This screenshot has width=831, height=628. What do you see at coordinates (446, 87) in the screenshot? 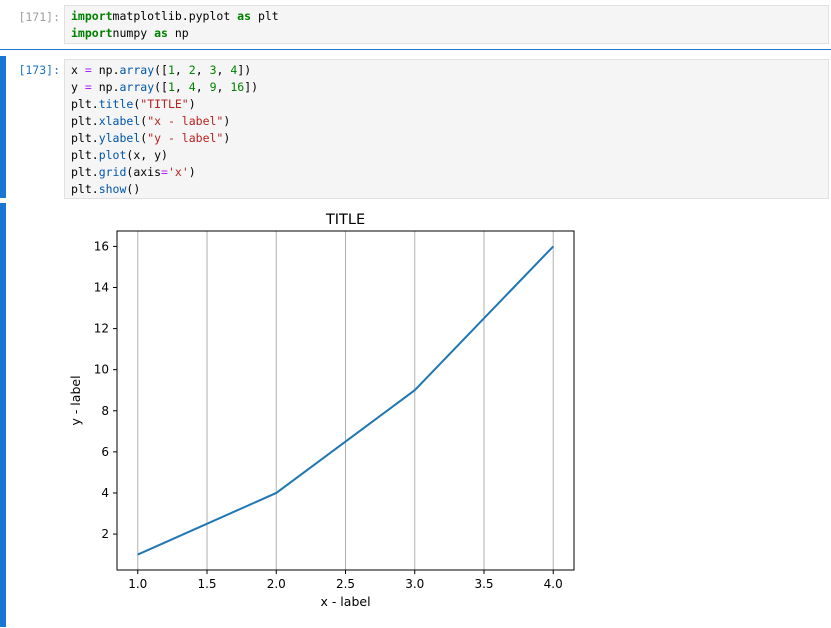
I see `code-line: y = np.array([1, 4, 9, 16])` at bounding box center [446, 87].